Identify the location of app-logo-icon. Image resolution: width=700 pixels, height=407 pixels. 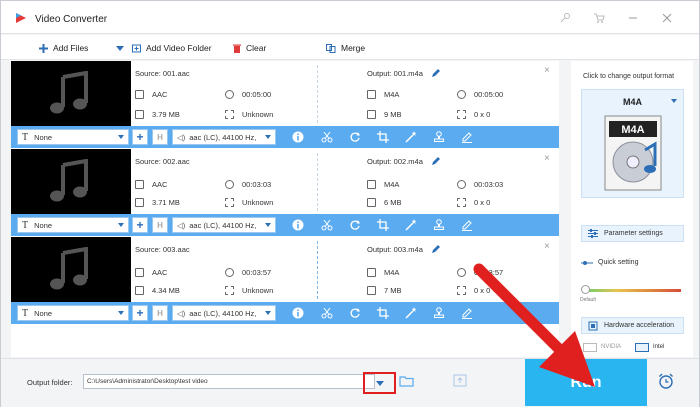
(21, 18).